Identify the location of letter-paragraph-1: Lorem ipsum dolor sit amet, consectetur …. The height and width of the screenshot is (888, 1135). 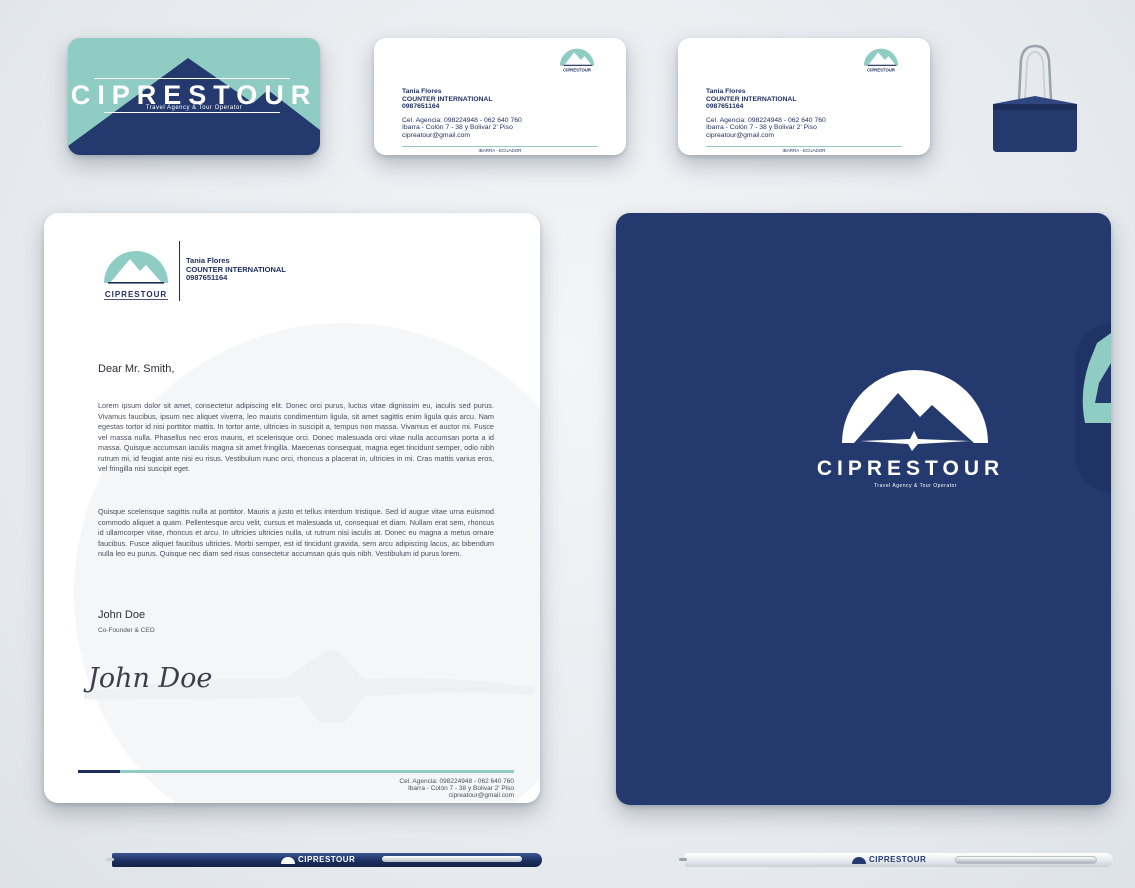
(296, 437).